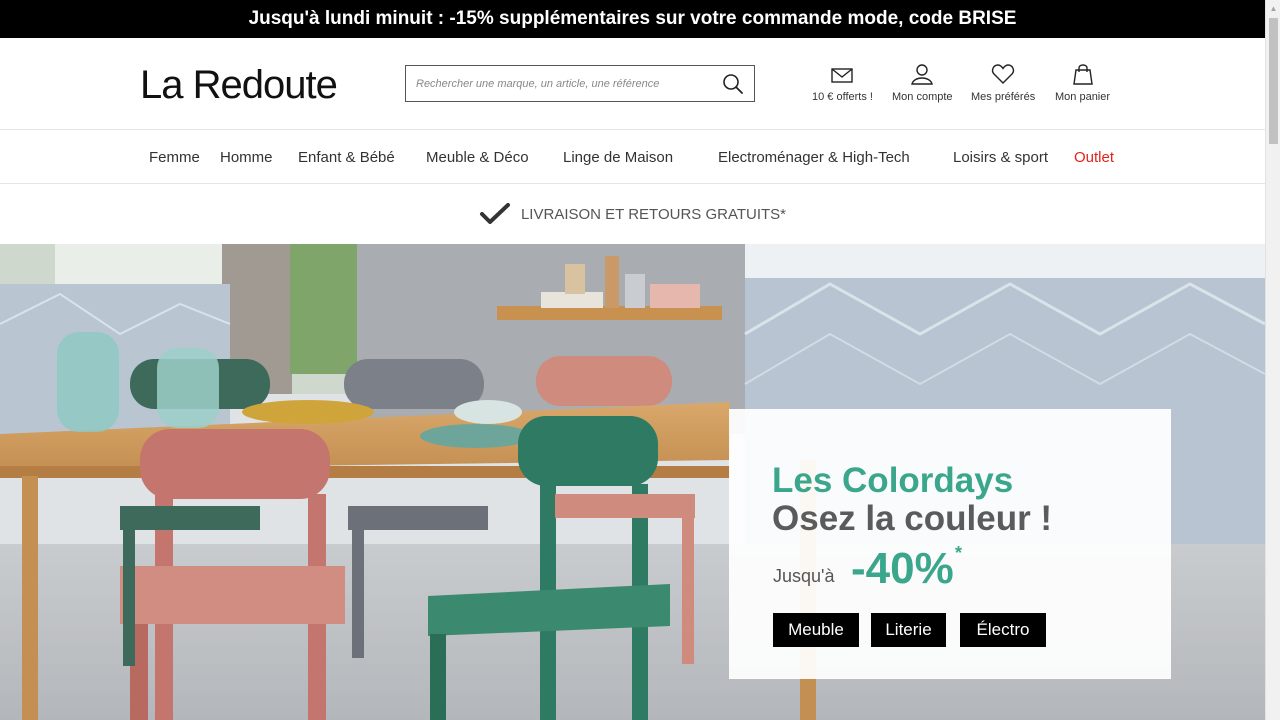 This screenshot has height=720, width=1280. I want to click on search-icon, so click(733, 84).